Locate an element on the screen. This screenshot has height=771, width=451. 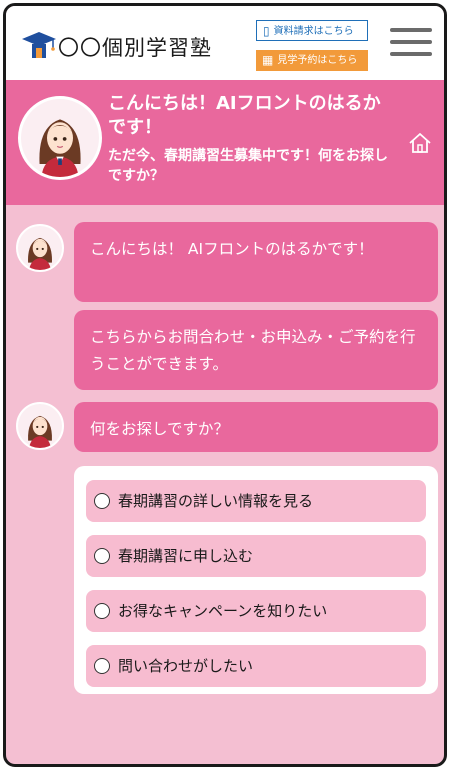
choice-option: 問い合わせがしたい is located at coordinates (256, 666).